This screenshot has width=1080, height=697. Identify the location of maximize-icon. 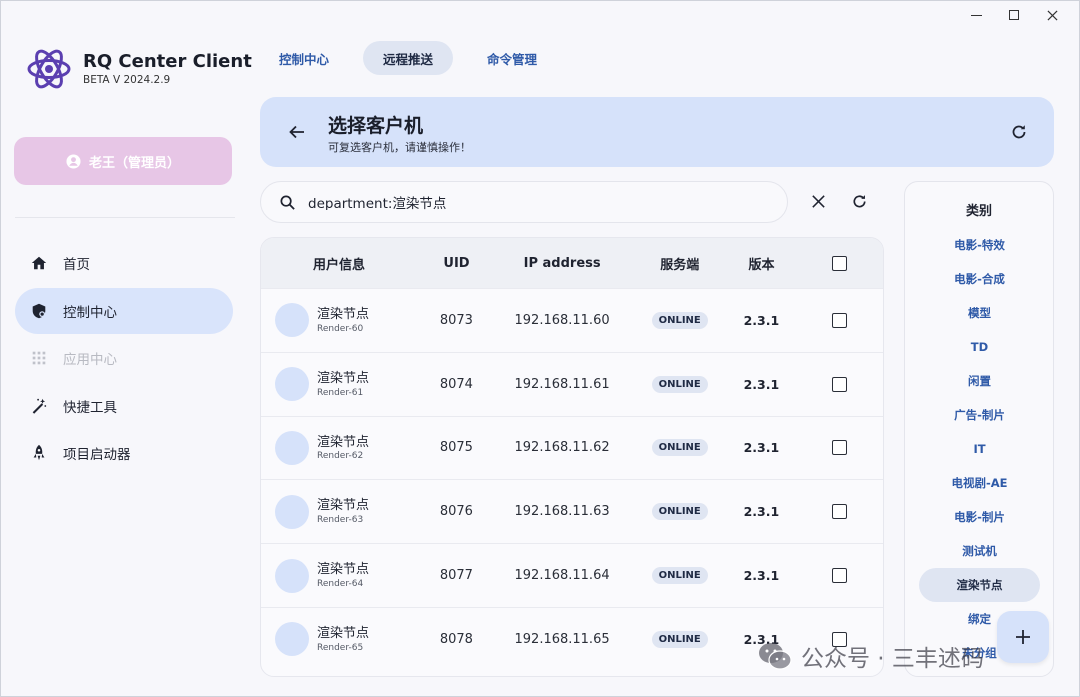
(1014, 15).